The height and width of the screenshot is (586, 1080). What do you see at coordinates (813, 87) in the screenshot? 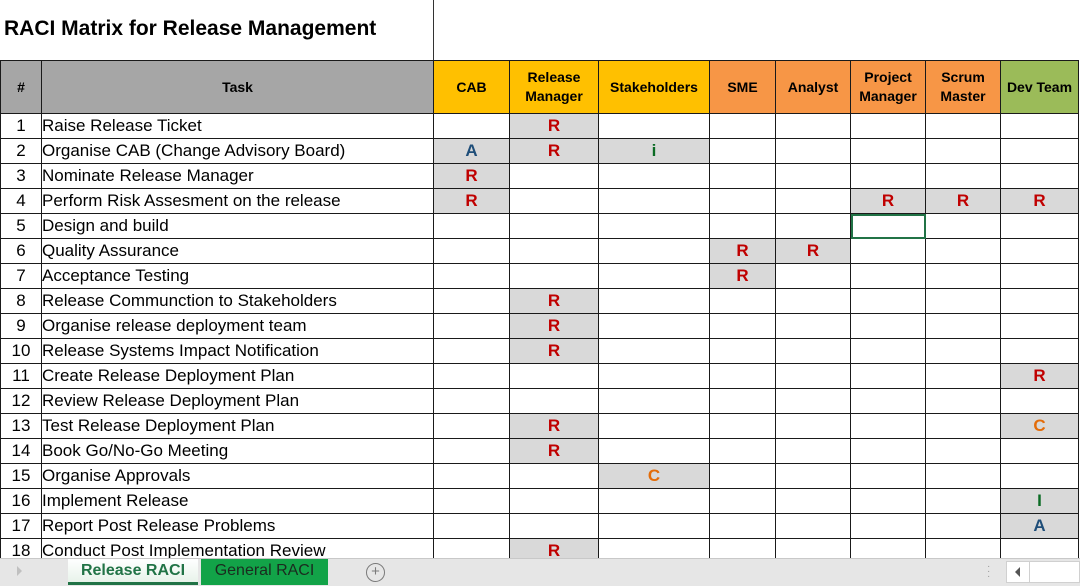
I see `header-analyst: Analyst` at bounding box center [813, 87].